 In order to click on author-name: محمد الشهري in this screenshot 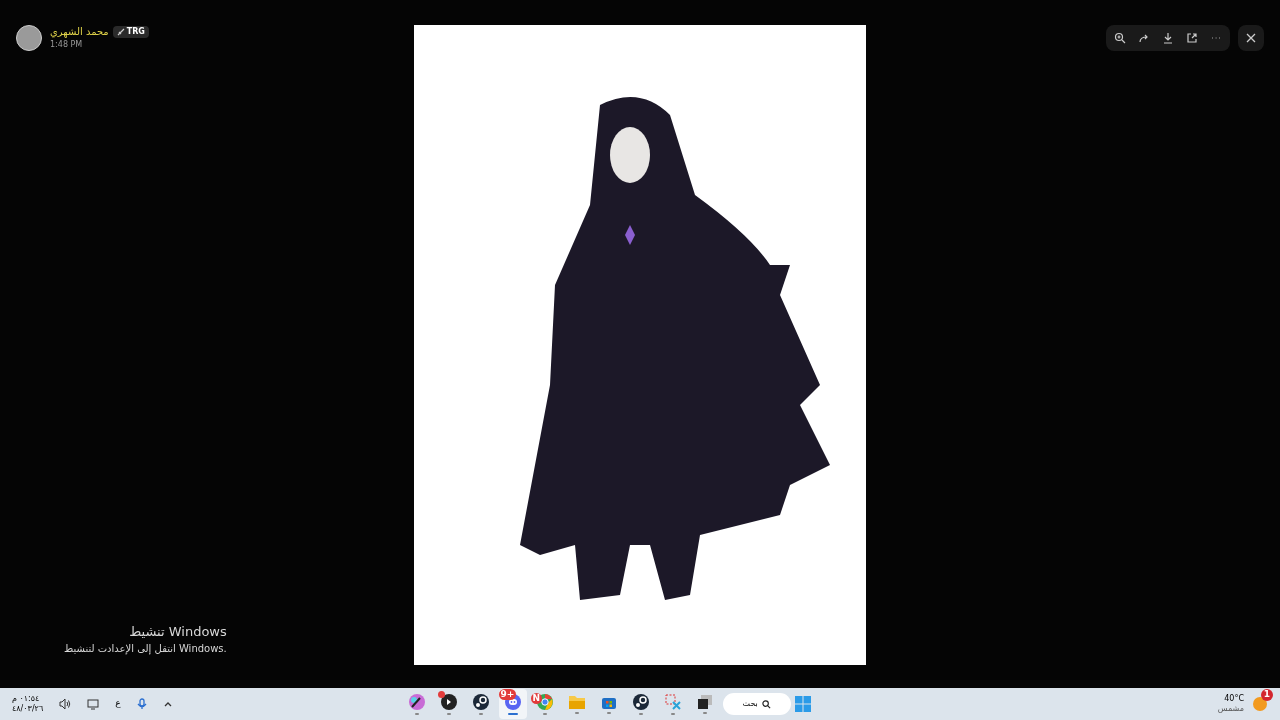, I will do `click(79, 32)`.